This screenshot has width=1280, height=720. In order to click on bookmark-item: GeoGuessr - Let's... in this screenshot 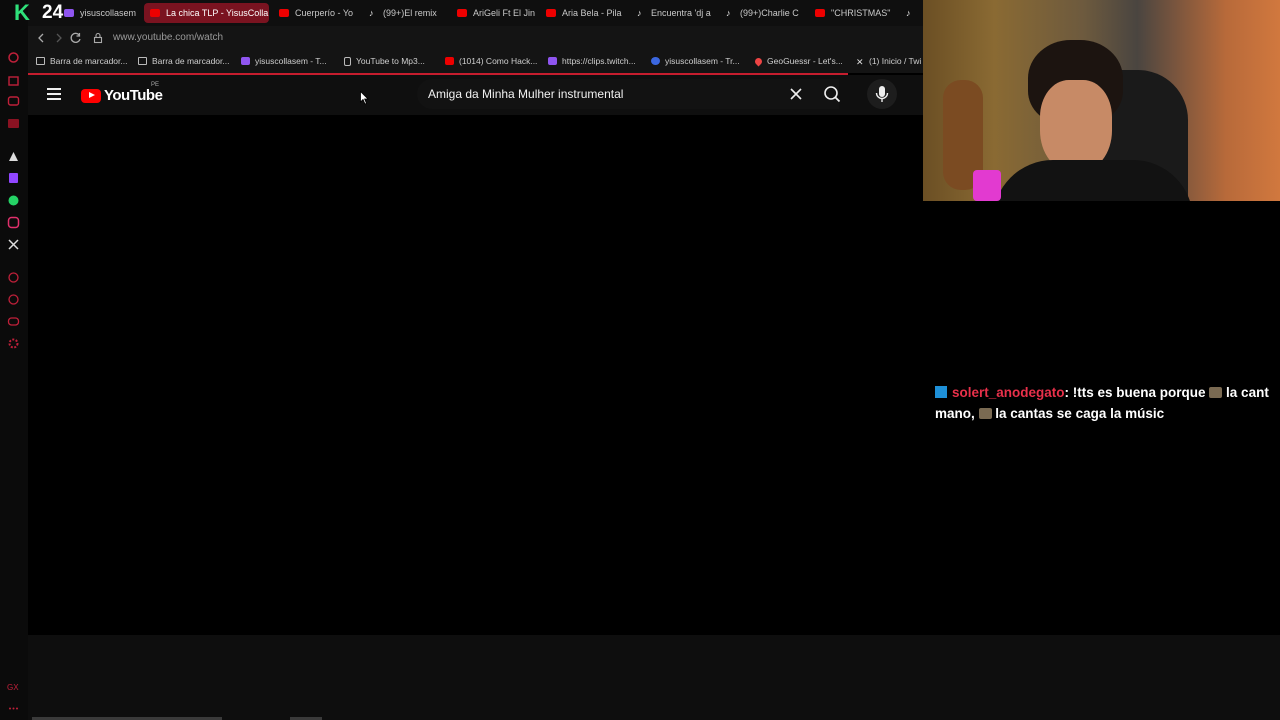, I will do `click(798, 61)`.